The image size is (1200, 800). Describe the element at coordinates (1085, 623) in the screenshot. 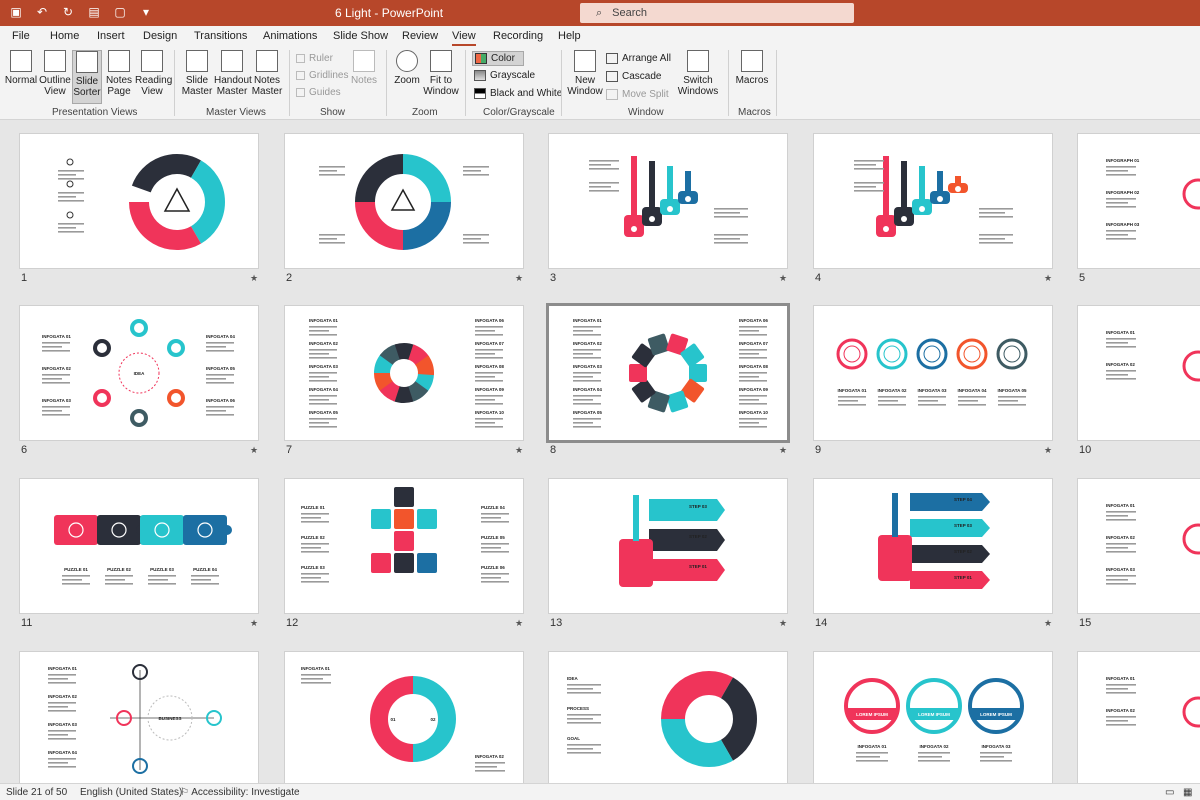

I see `slide-number: 15` at that location.